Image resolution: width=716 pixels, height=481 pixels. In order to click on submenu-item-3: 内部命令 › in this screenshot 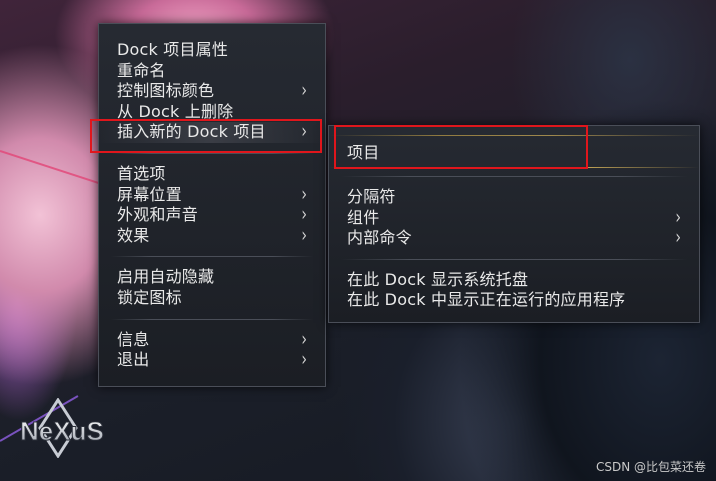, I will do `click(514, 238)`.